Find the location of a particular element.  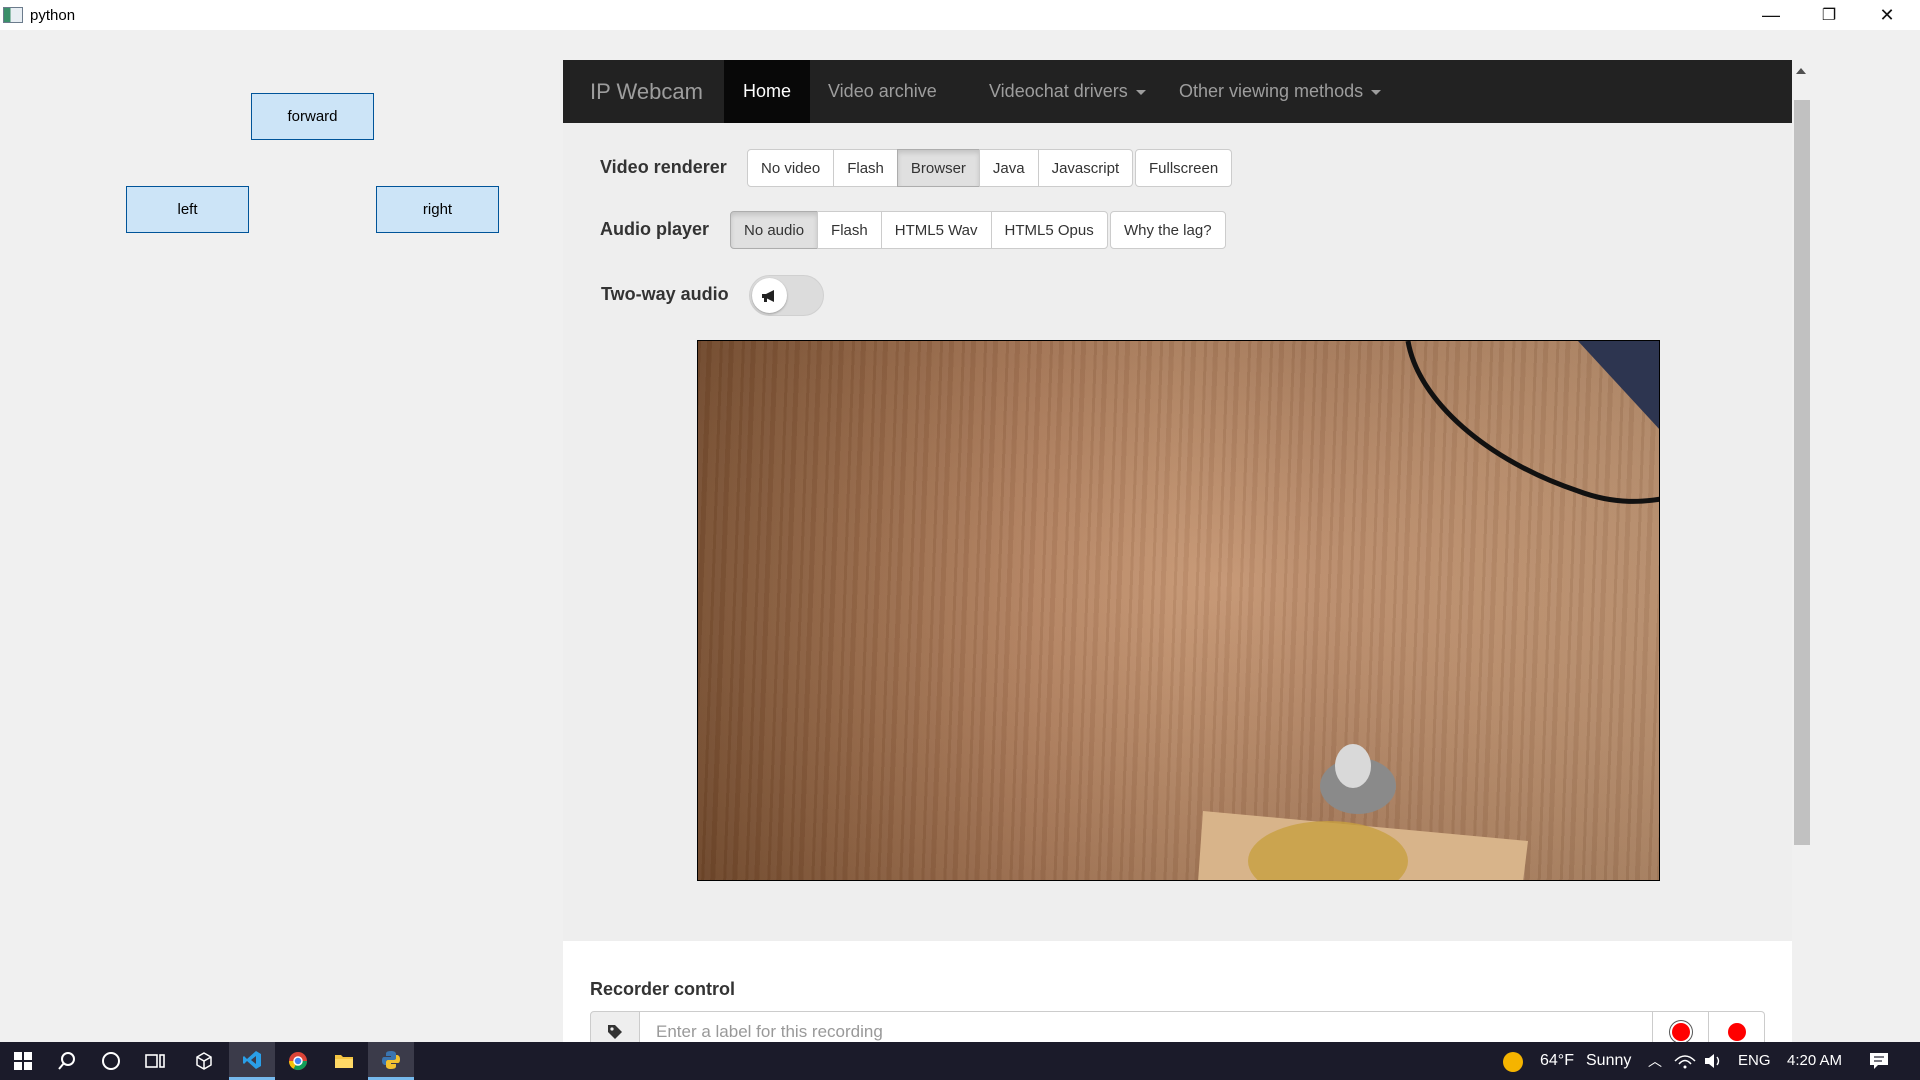

cube-icon is located at coordinates (204, 1061).